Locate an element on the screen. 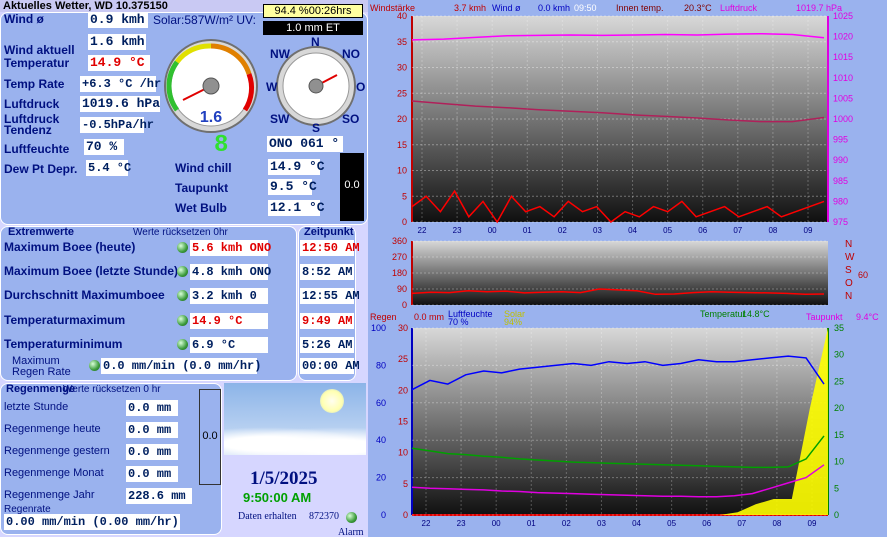 Image resolution: width=887 pixels, height=537 pixels. chart3-legend-5: 94% is located at coordinates (513, 322).